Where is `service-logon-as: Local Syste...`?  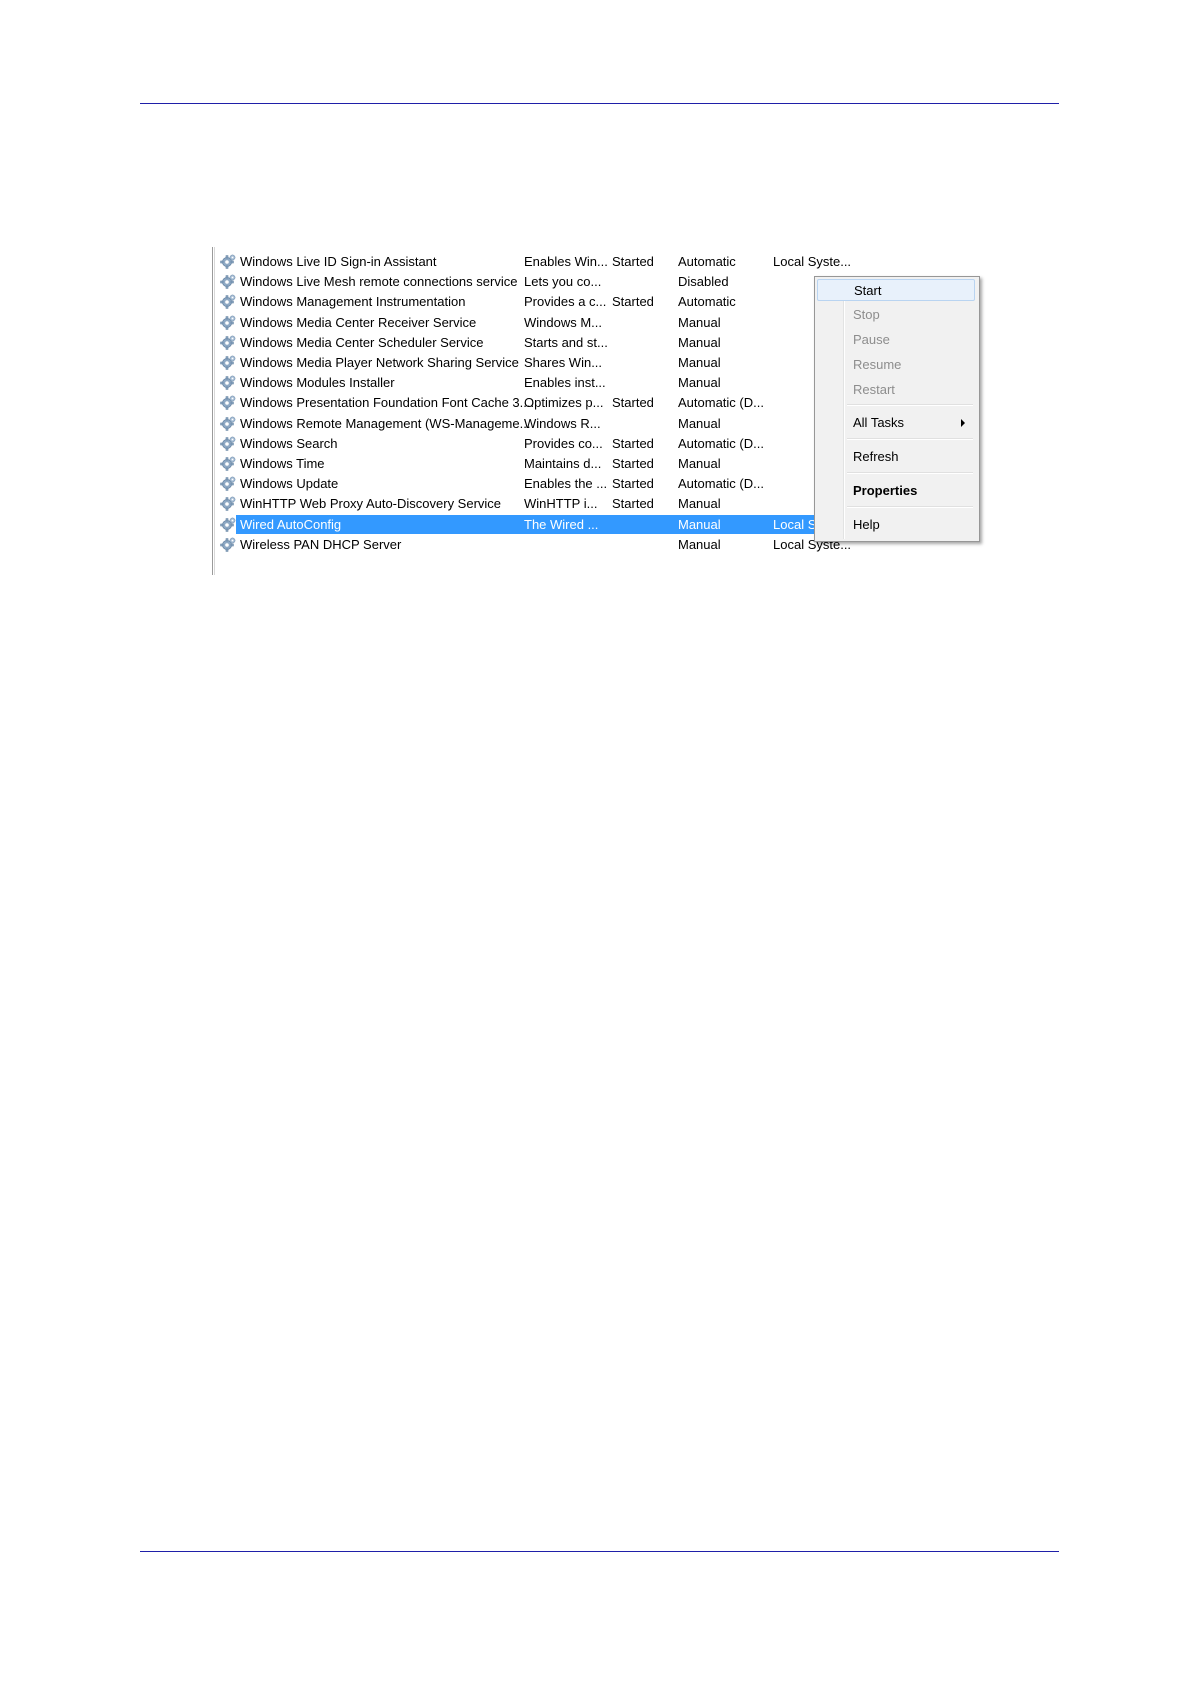
service-logon-as: Local Syste... is located at coordinates (812, 261).